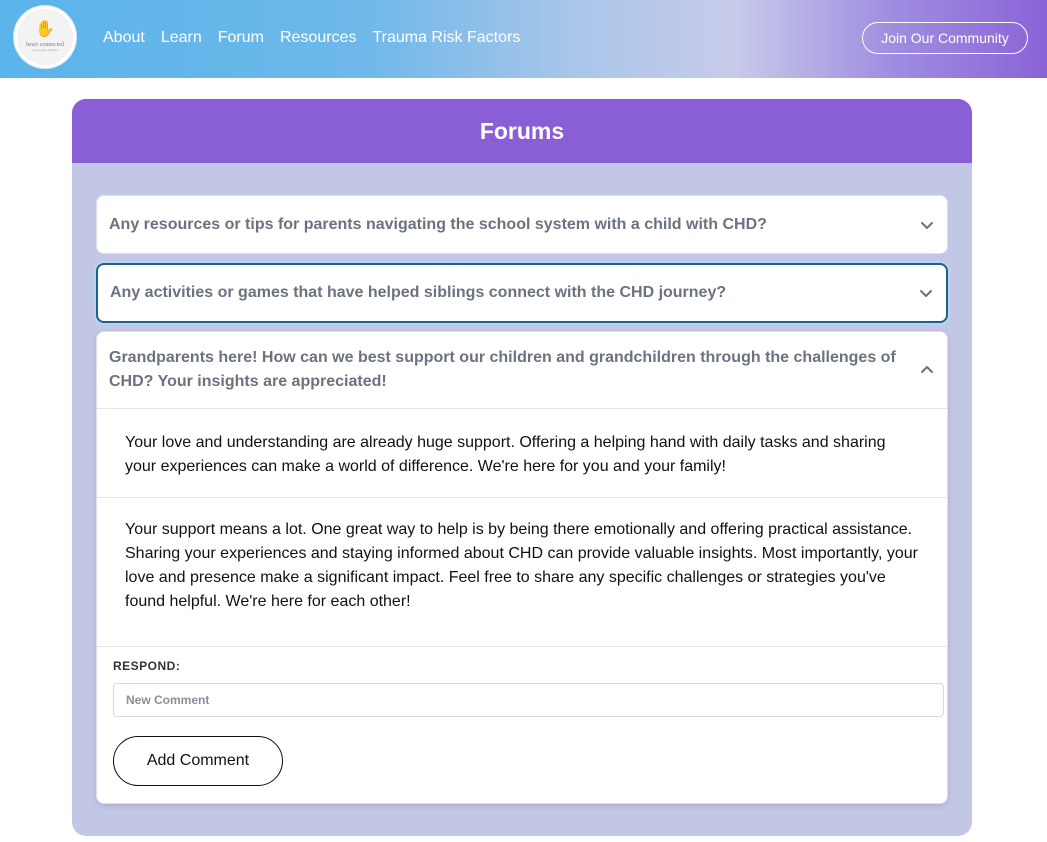 The width and height of the screenshot is (1047, 842). Describe the element at coordinates (446, 38) in the screenshot. I see `nav-link-trauma-risk-factors: Trauma Risk Factors` at that location.